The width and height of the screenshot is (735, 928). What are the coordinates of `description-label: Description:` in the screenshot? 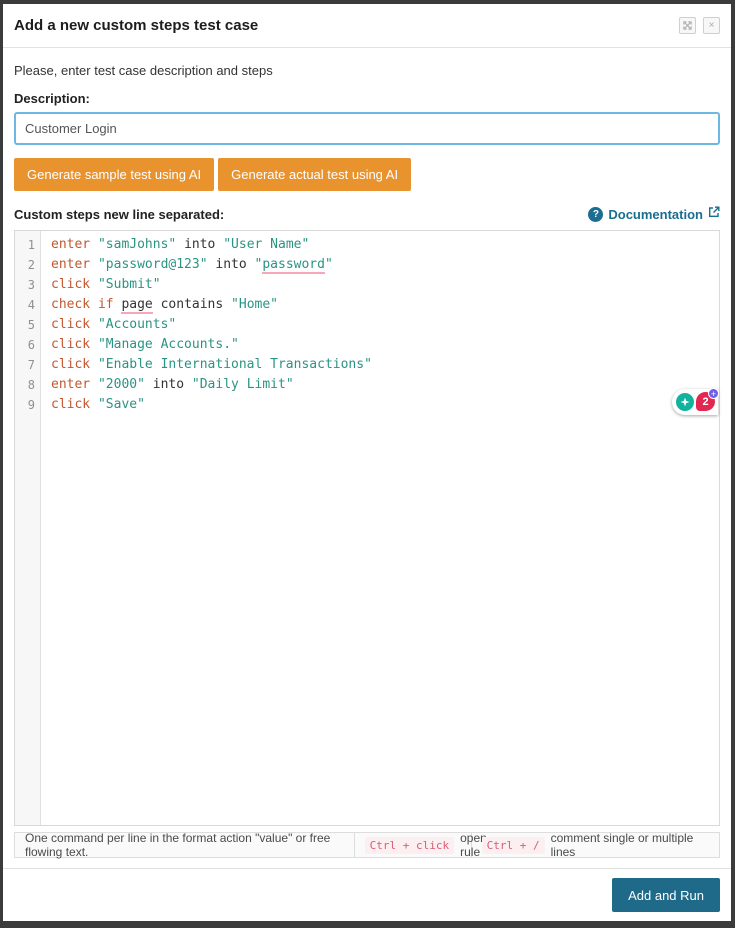 It's located at (52, 98).